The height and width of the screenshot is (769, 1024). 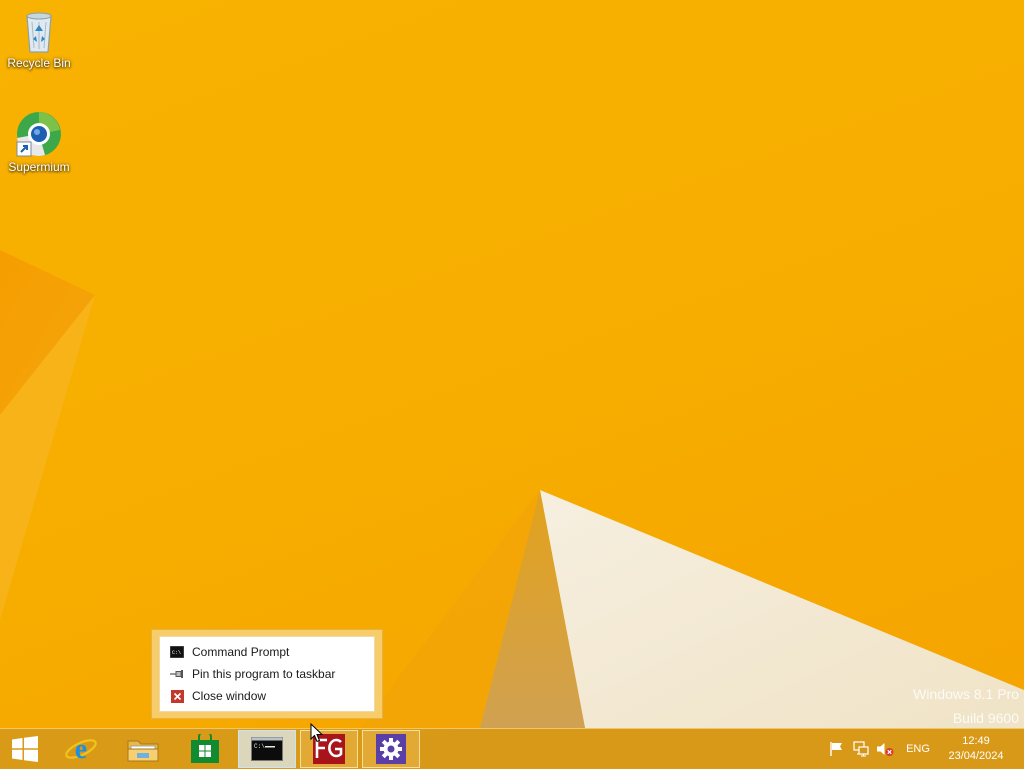 I want to click on network-icon, so click(x=861, y=749).